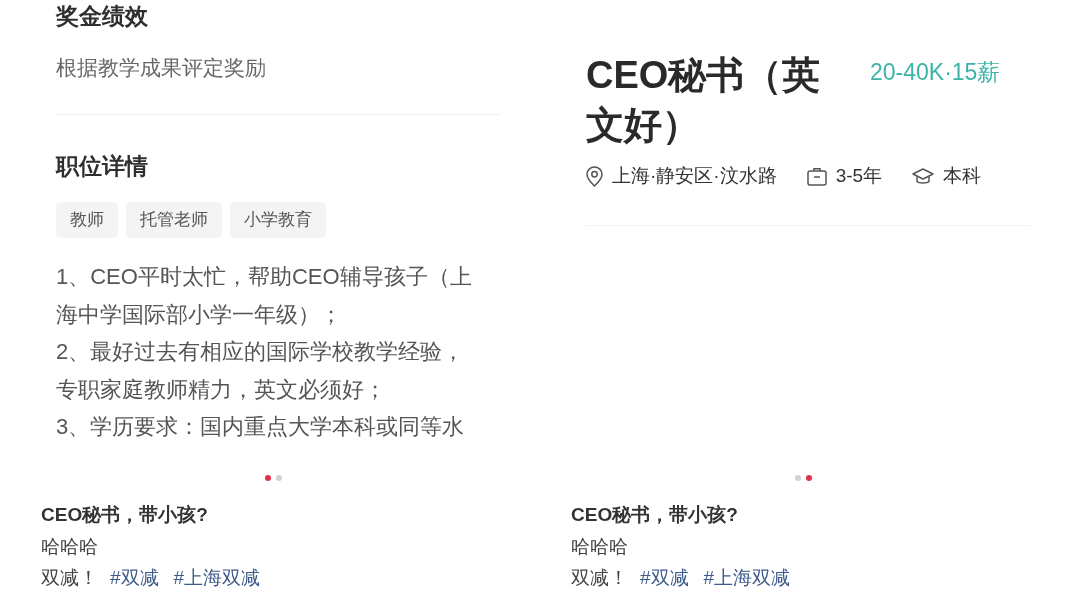  Describe the element at coordinates (594, 176) in the screenshot. I see `location-pin-icon` at that location.